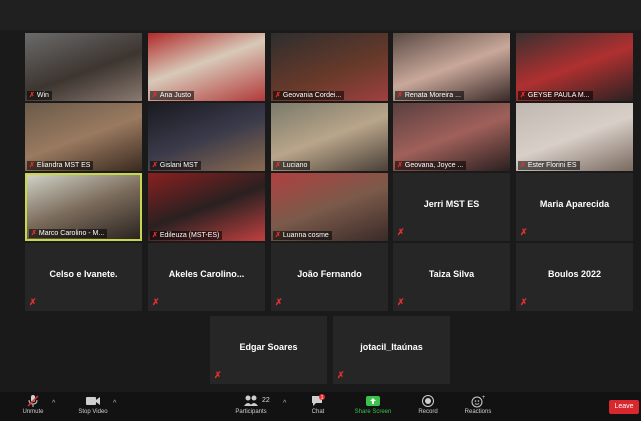 Image resolution: width=641 pixels, height=421 pixels. I want to click on chat-button: 1 Chat, so click(318, 404).